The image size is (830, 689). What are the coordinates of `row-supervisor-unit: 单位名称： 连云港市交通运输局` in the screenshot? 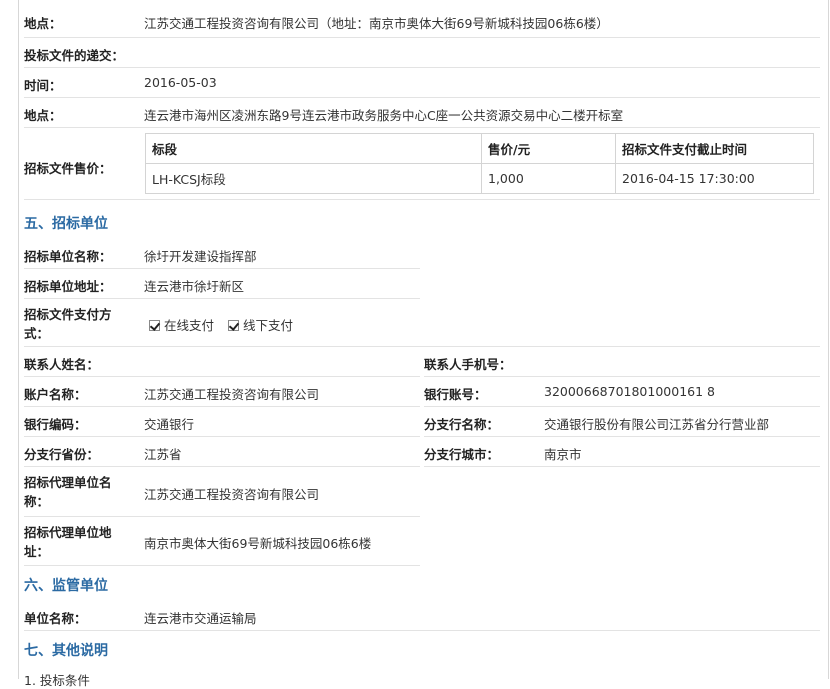 It's located at (422, 615).